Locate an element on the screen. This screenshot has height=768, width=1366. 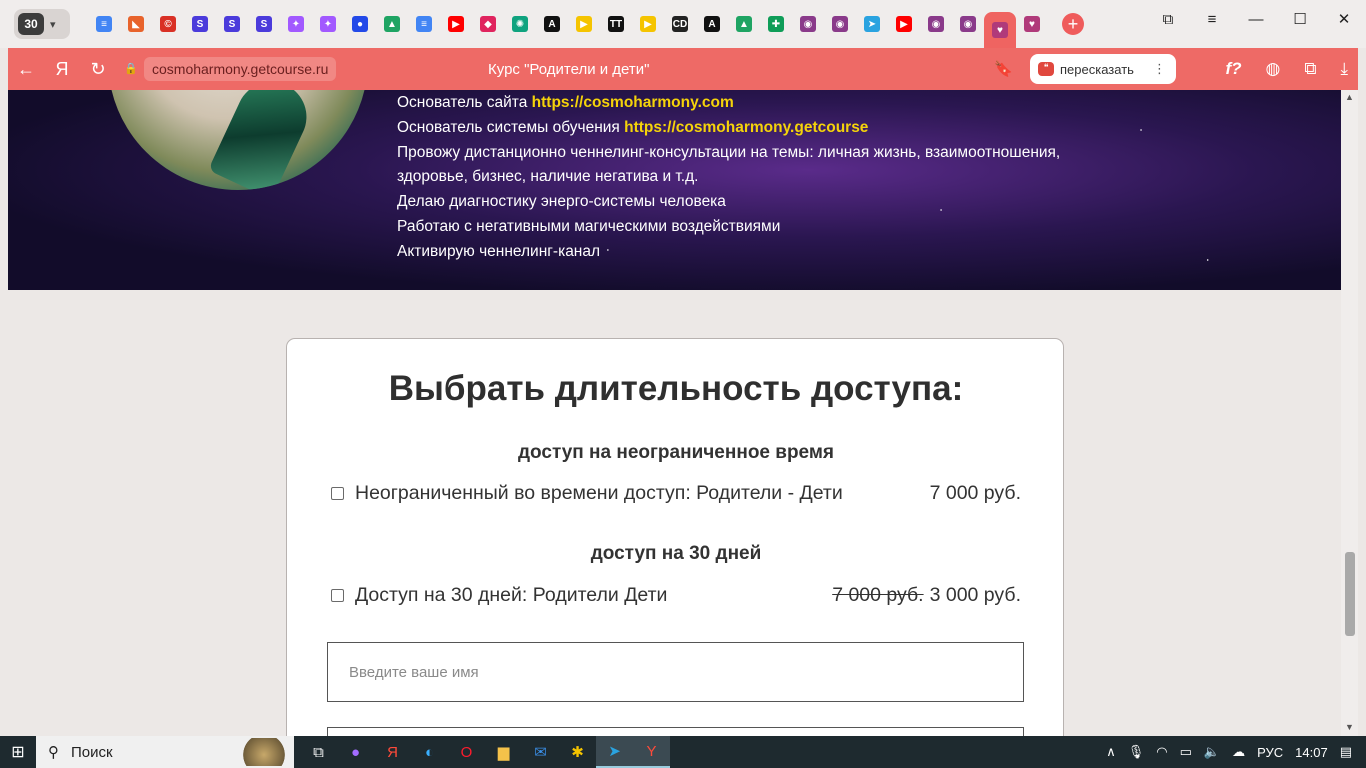
cloud-icon: ☁ is located at coordinates (1238, 752).